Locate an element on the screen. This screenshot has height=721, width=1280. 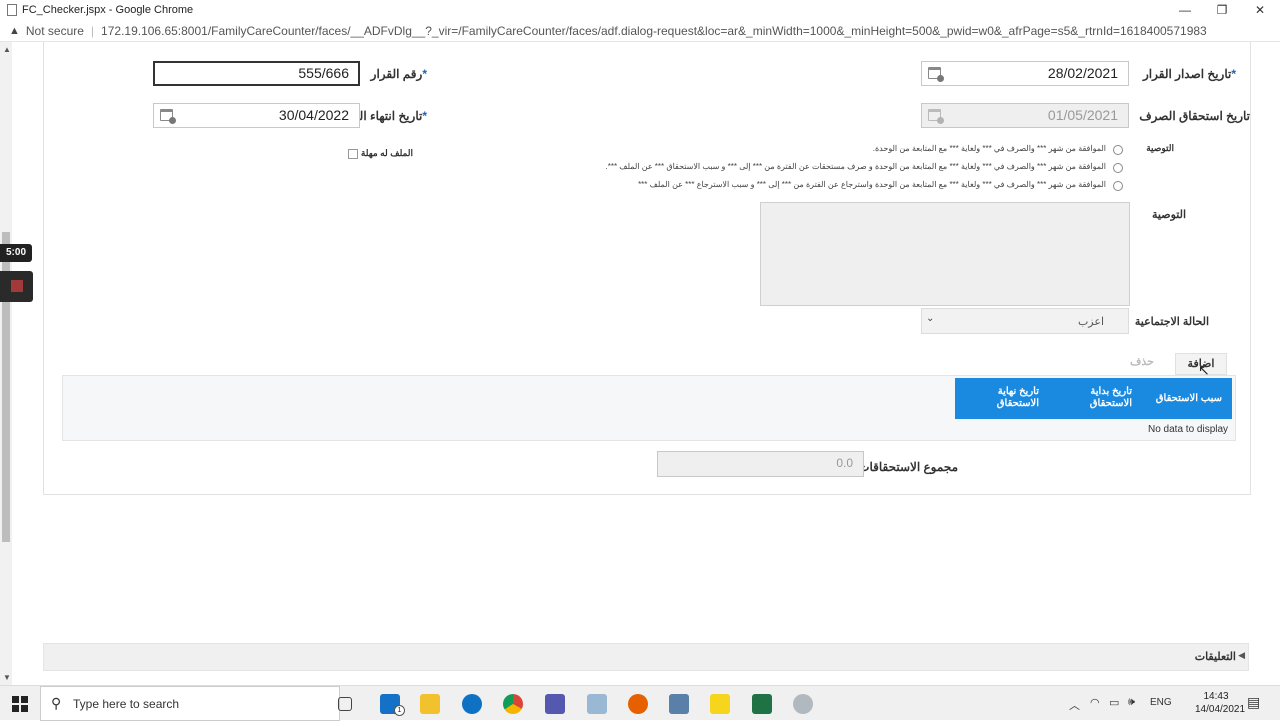
network-app-icon is located at coordinates (679, 704).